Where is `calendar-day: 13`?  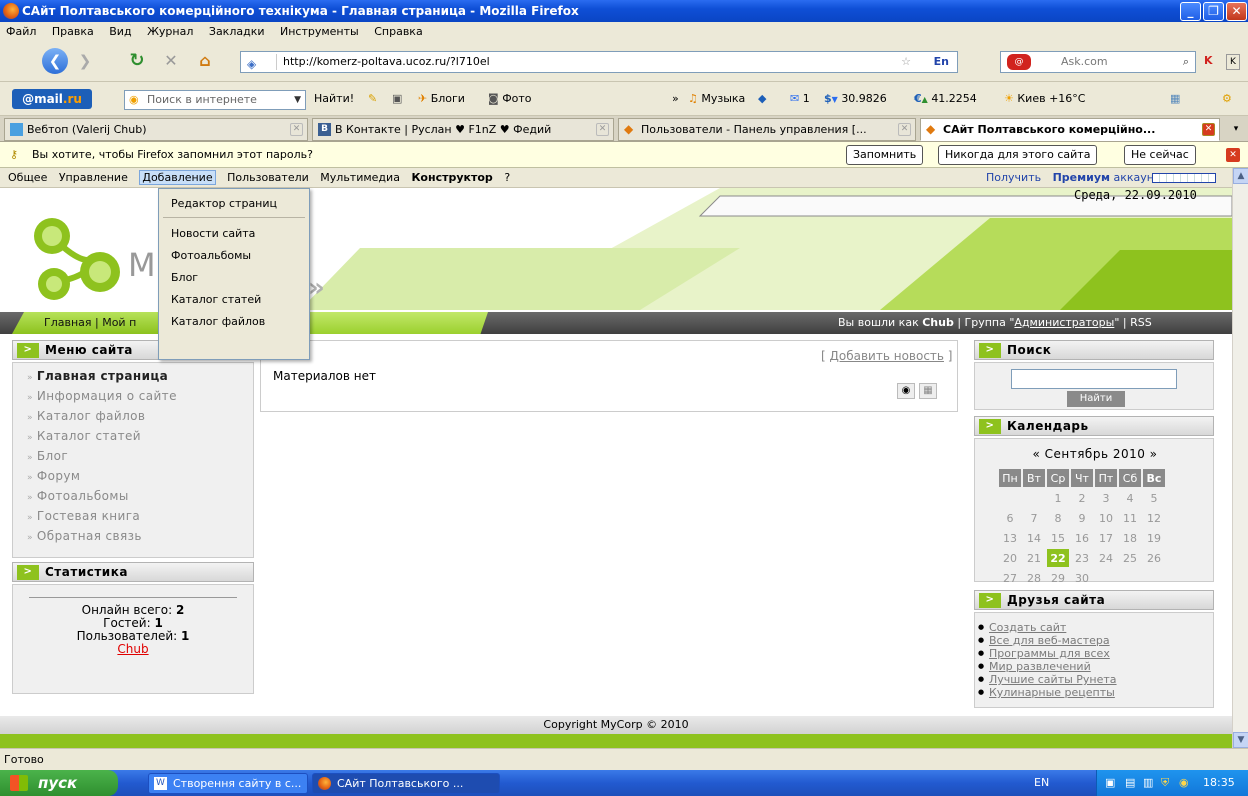 calendar-day: 13 is located at coordinates (1010, 538).